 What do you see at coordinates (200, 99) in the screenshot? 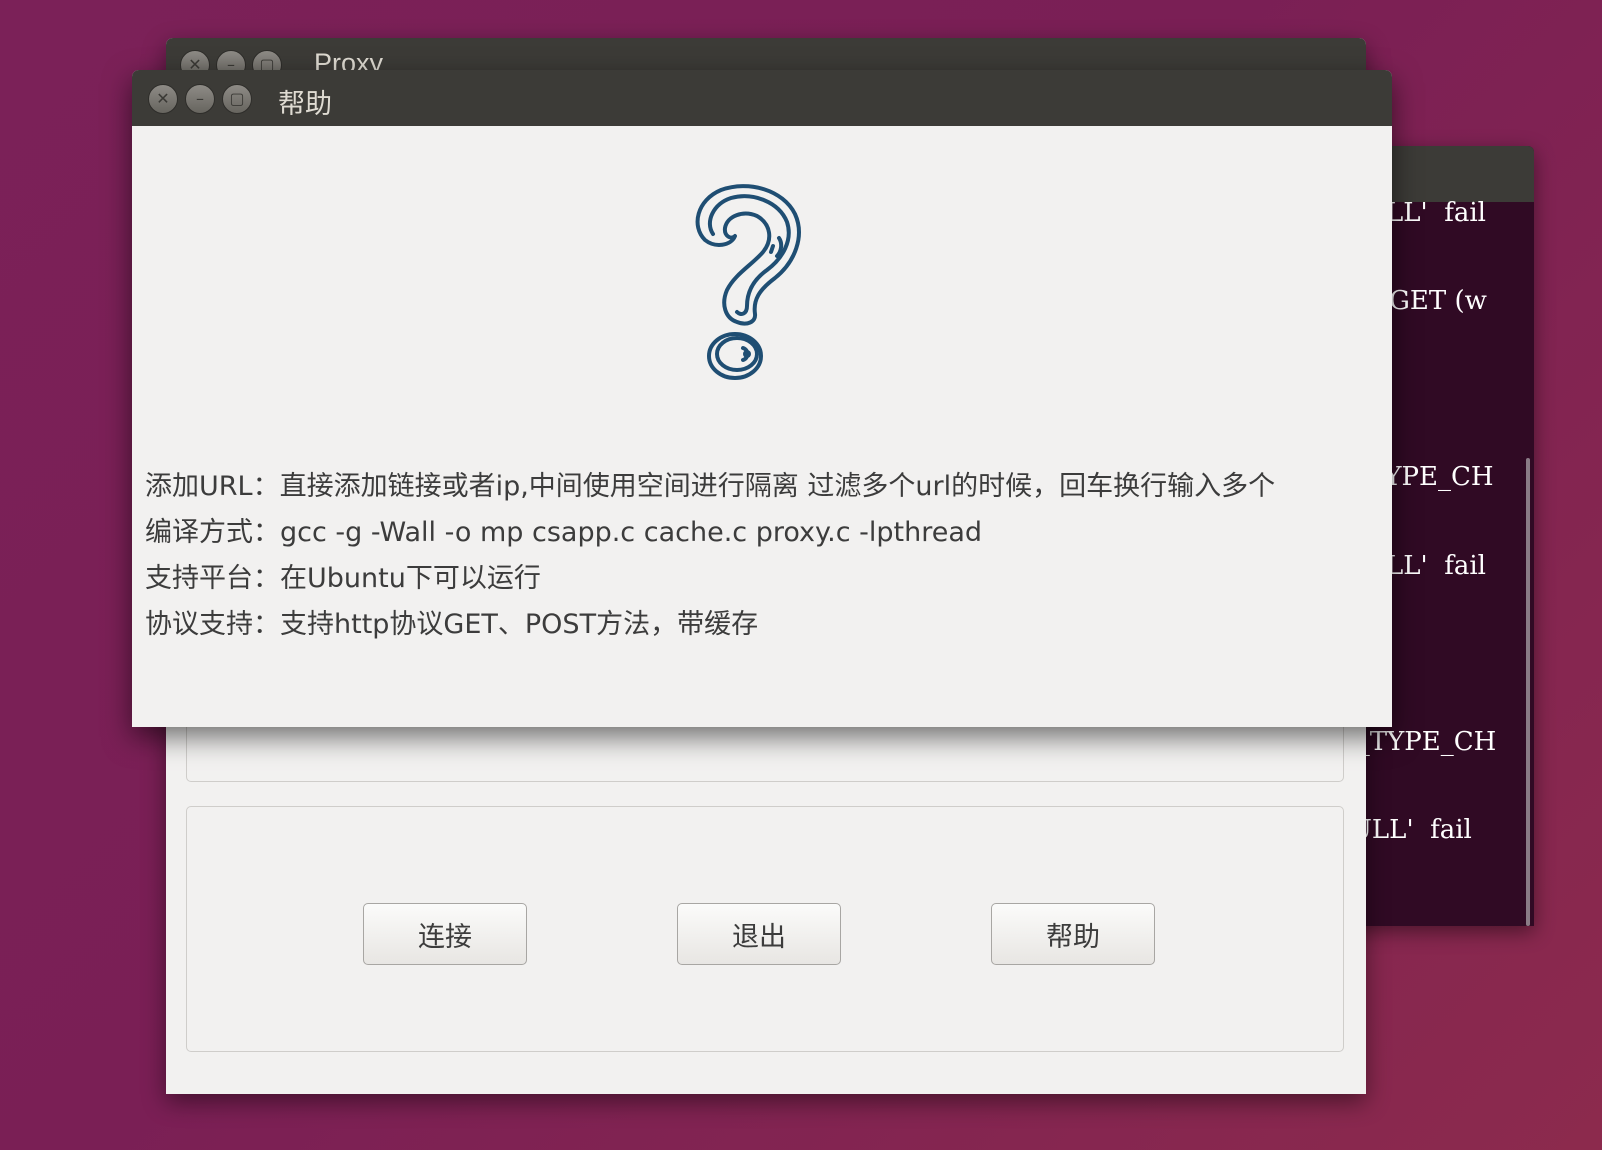
I see `minimize-icon: –` at bounding box center [200, 99].